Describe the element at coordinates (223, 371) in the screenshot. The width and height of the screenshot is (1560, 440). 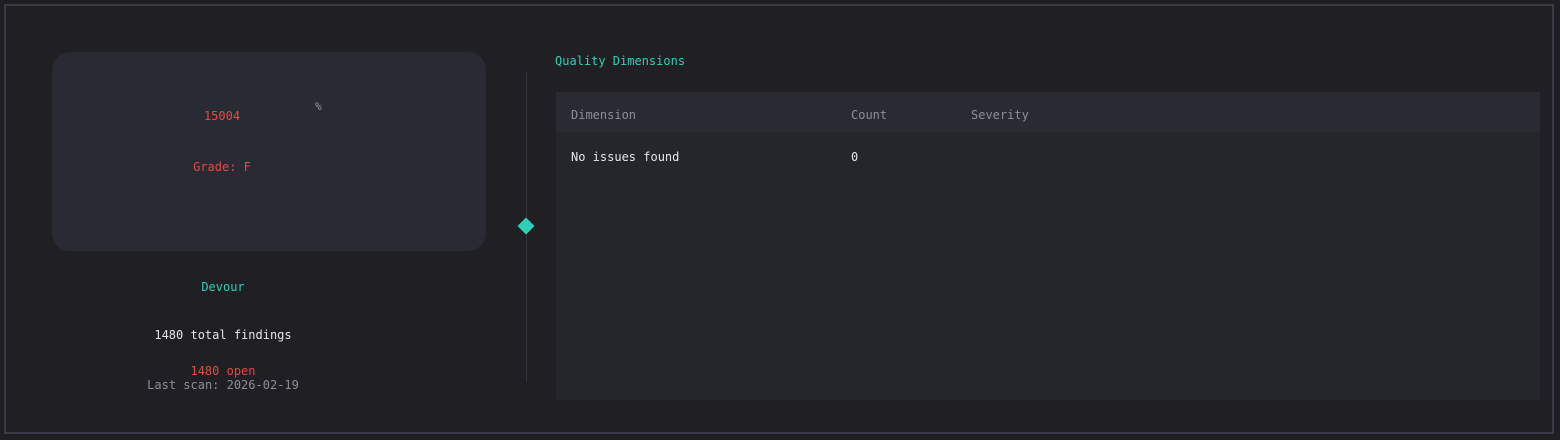
I see `open-findings-count: 1480 open` at that location.